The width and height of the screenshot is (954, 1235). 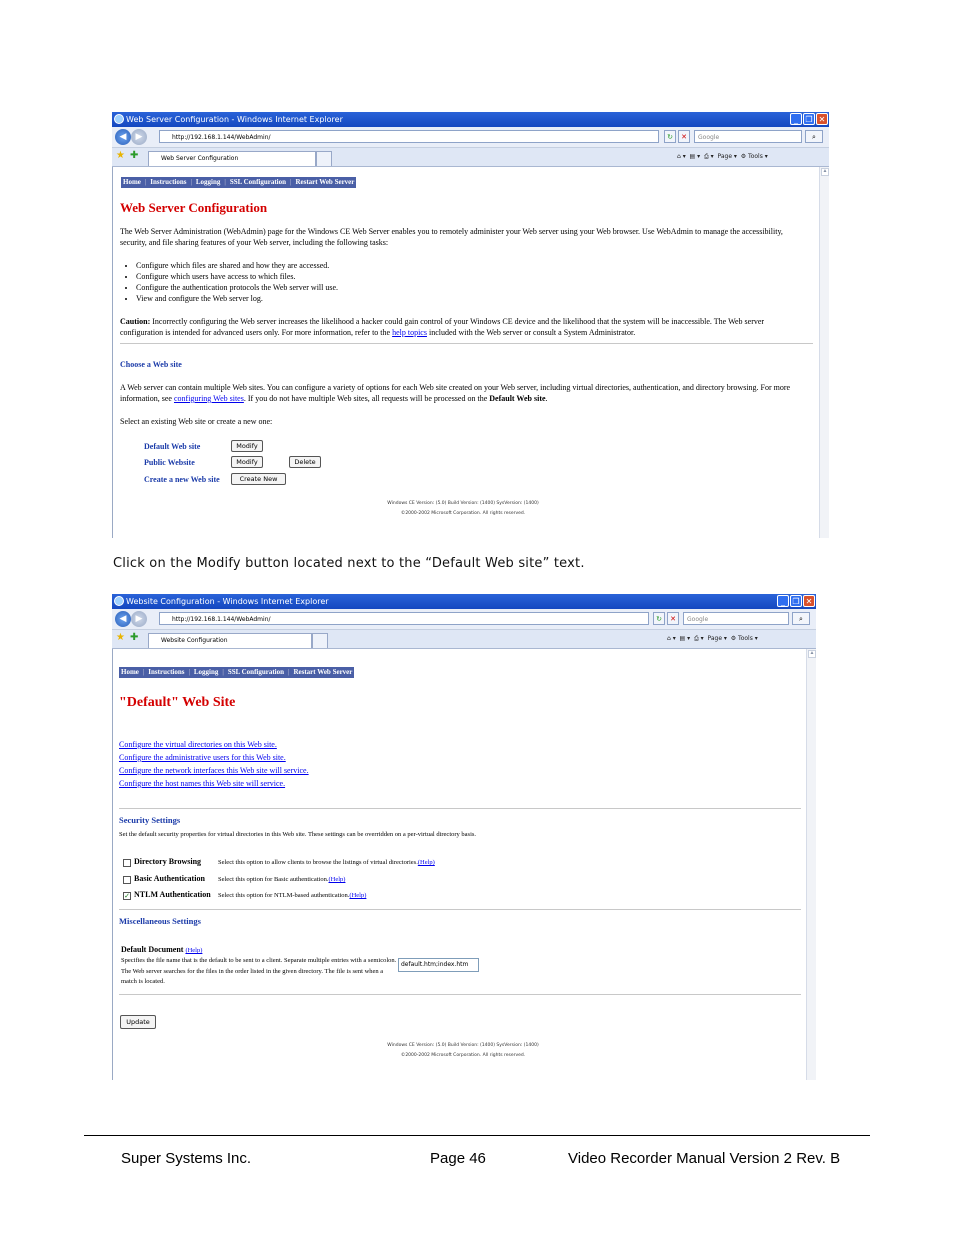 What do you see at coordinates (169, 462) in the screenshot?
I see `site-public-label: Public Website` at bounding box center [169, 462].